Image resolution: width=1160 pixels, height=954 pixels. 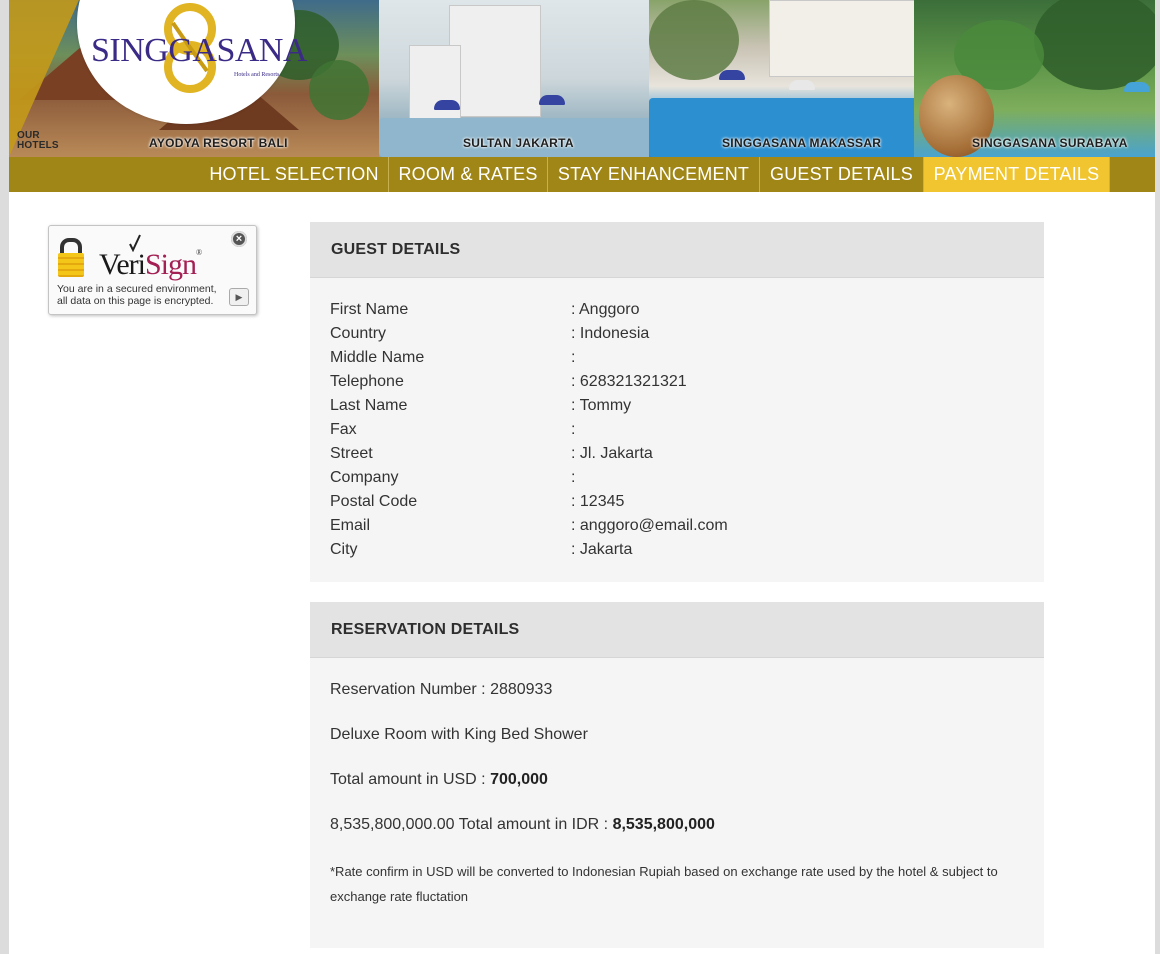 What do you see at coordinates (71, 265) in the screenshot?
I see `lock-body` at bounding box center [71, 265].